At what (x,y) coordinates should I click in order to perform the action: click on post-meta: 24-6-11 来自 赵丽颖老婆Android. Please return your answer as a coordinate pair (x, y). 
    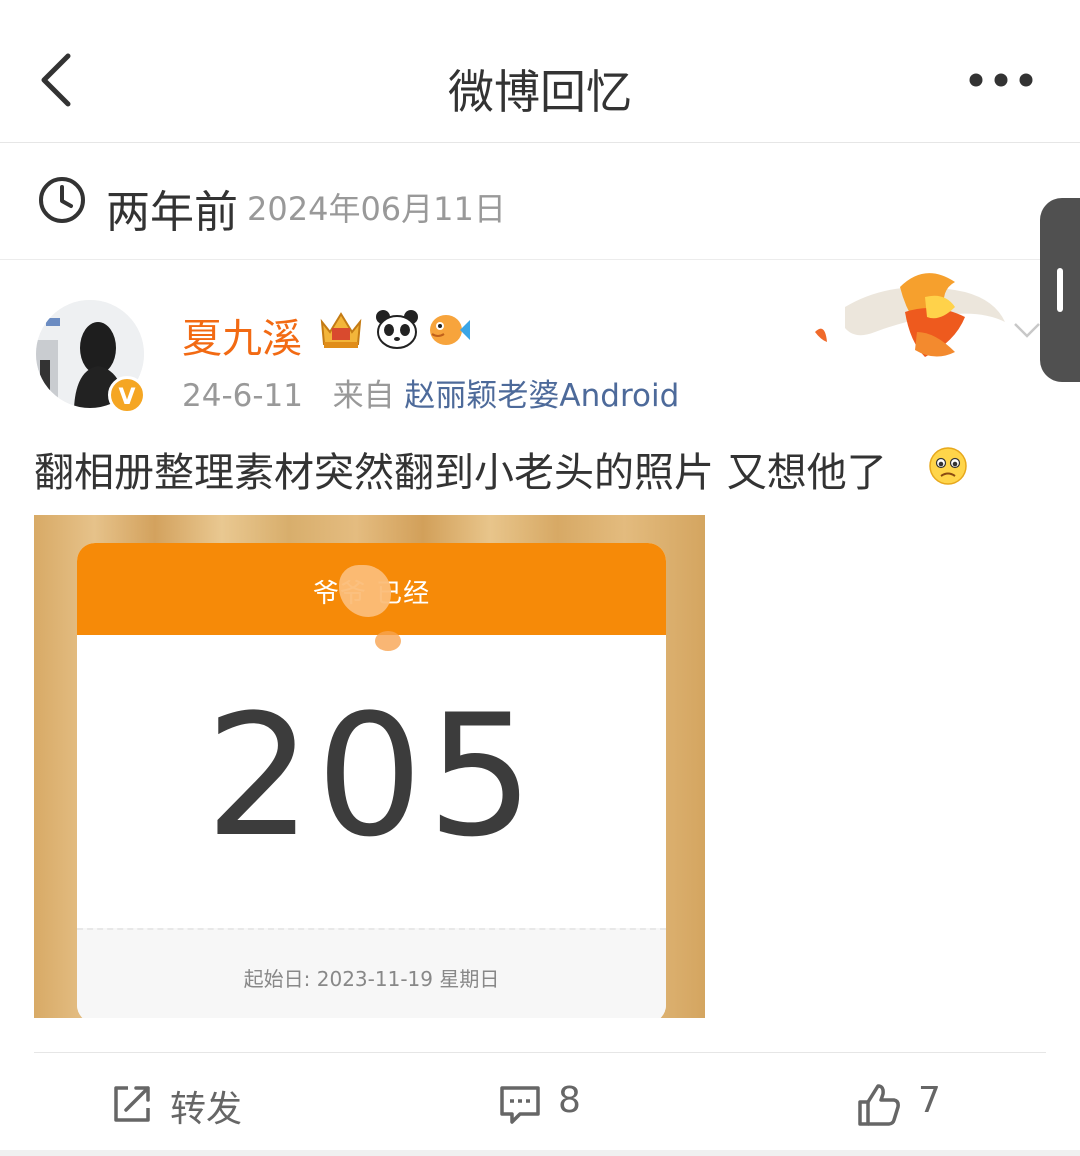
    Looking at the image, I should click on (430, 392).